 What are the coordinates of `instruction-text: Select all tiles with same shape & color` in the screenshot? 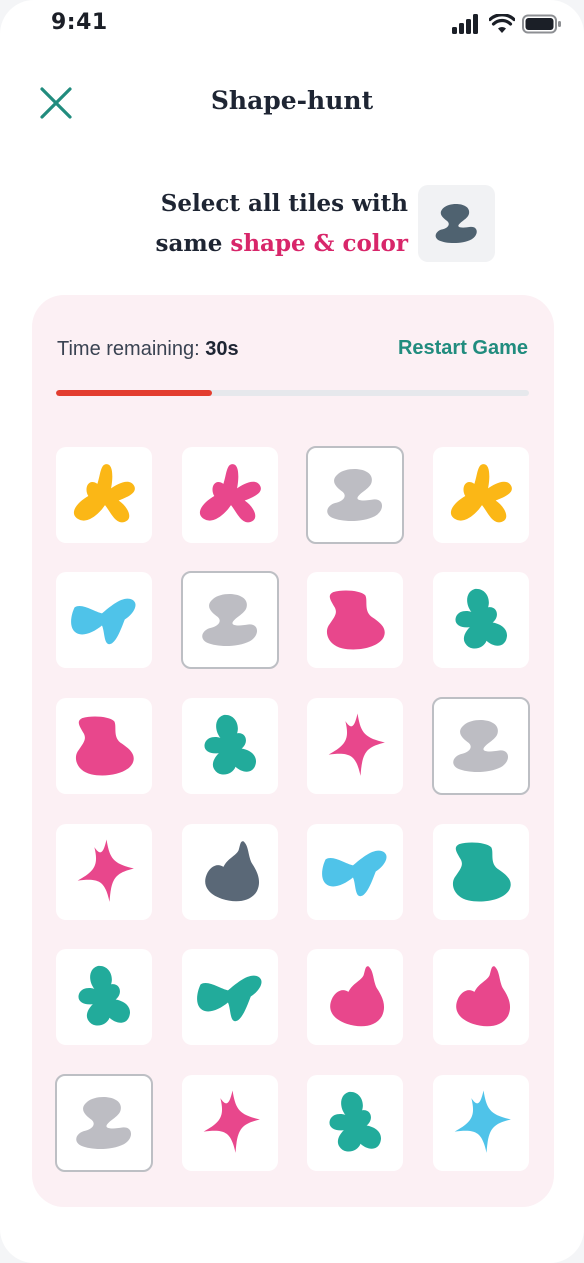 It's located at (249, 224).